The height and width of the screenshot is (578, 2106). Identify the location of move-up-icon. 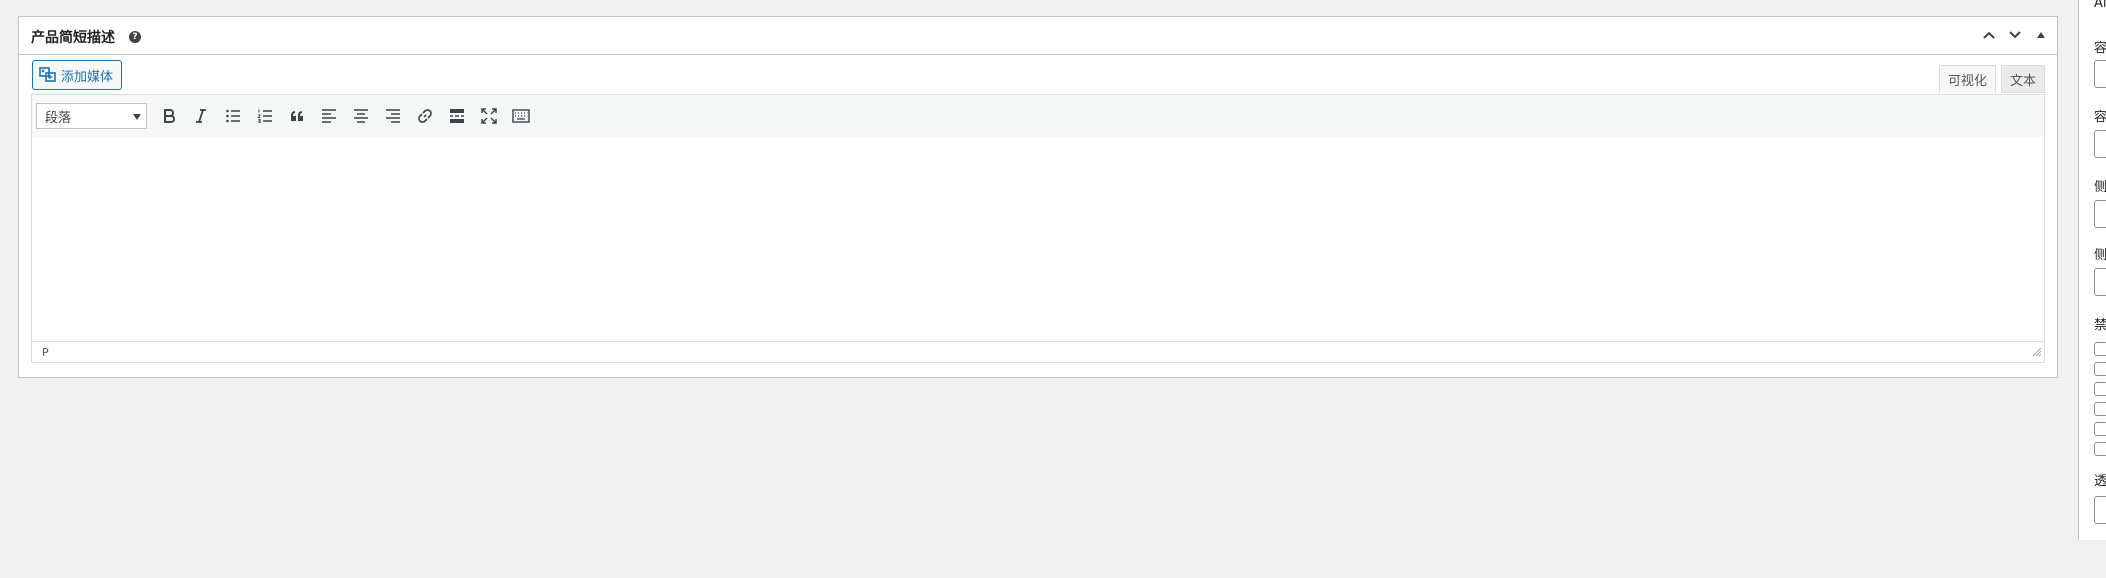
(1989, 35).